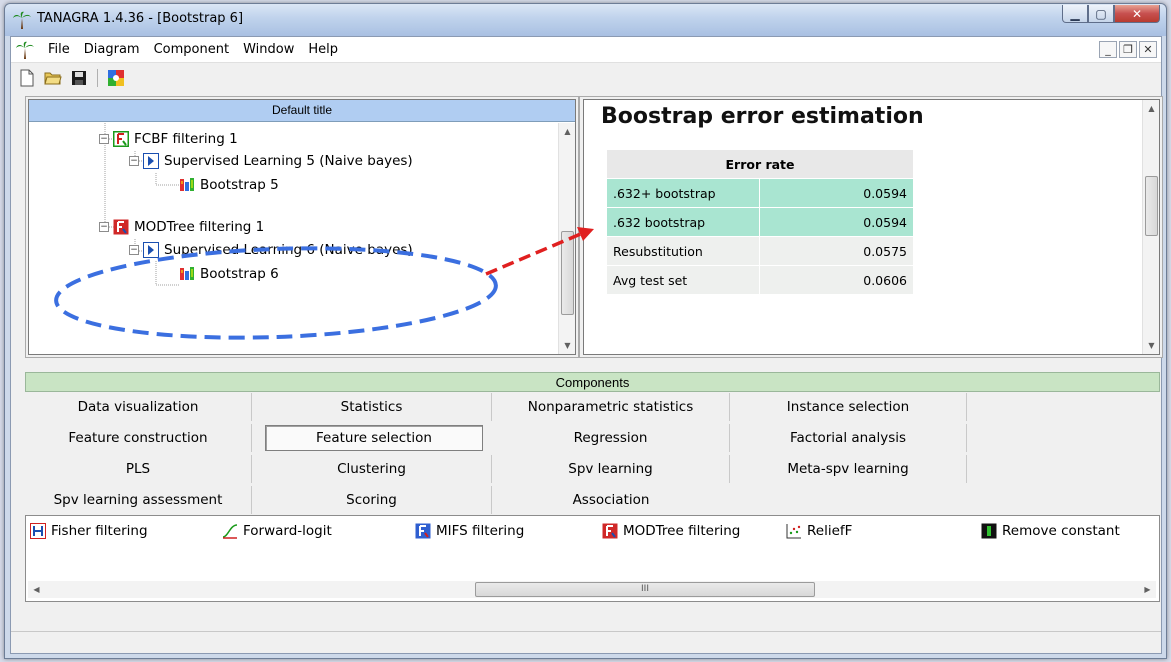  Describe the element at coordinates (762, 116) in the screenshot. I see `result-title: Boostrap error estimation` at that location.